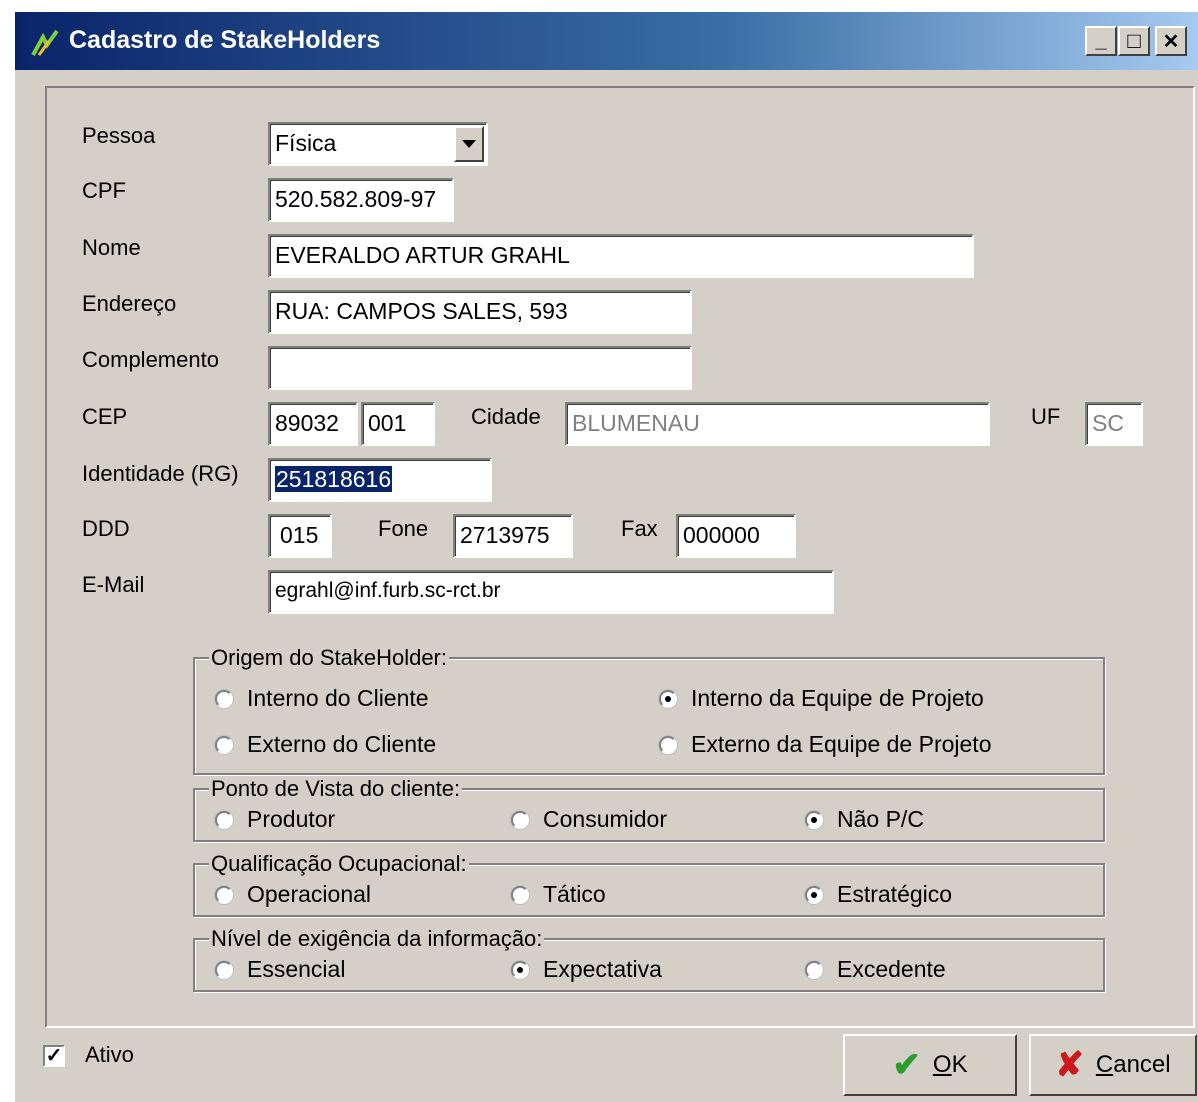 The width and height of the screenshot is (1198, 1102). I want to click on pessoa-dropdown-button, so click(469, 144).